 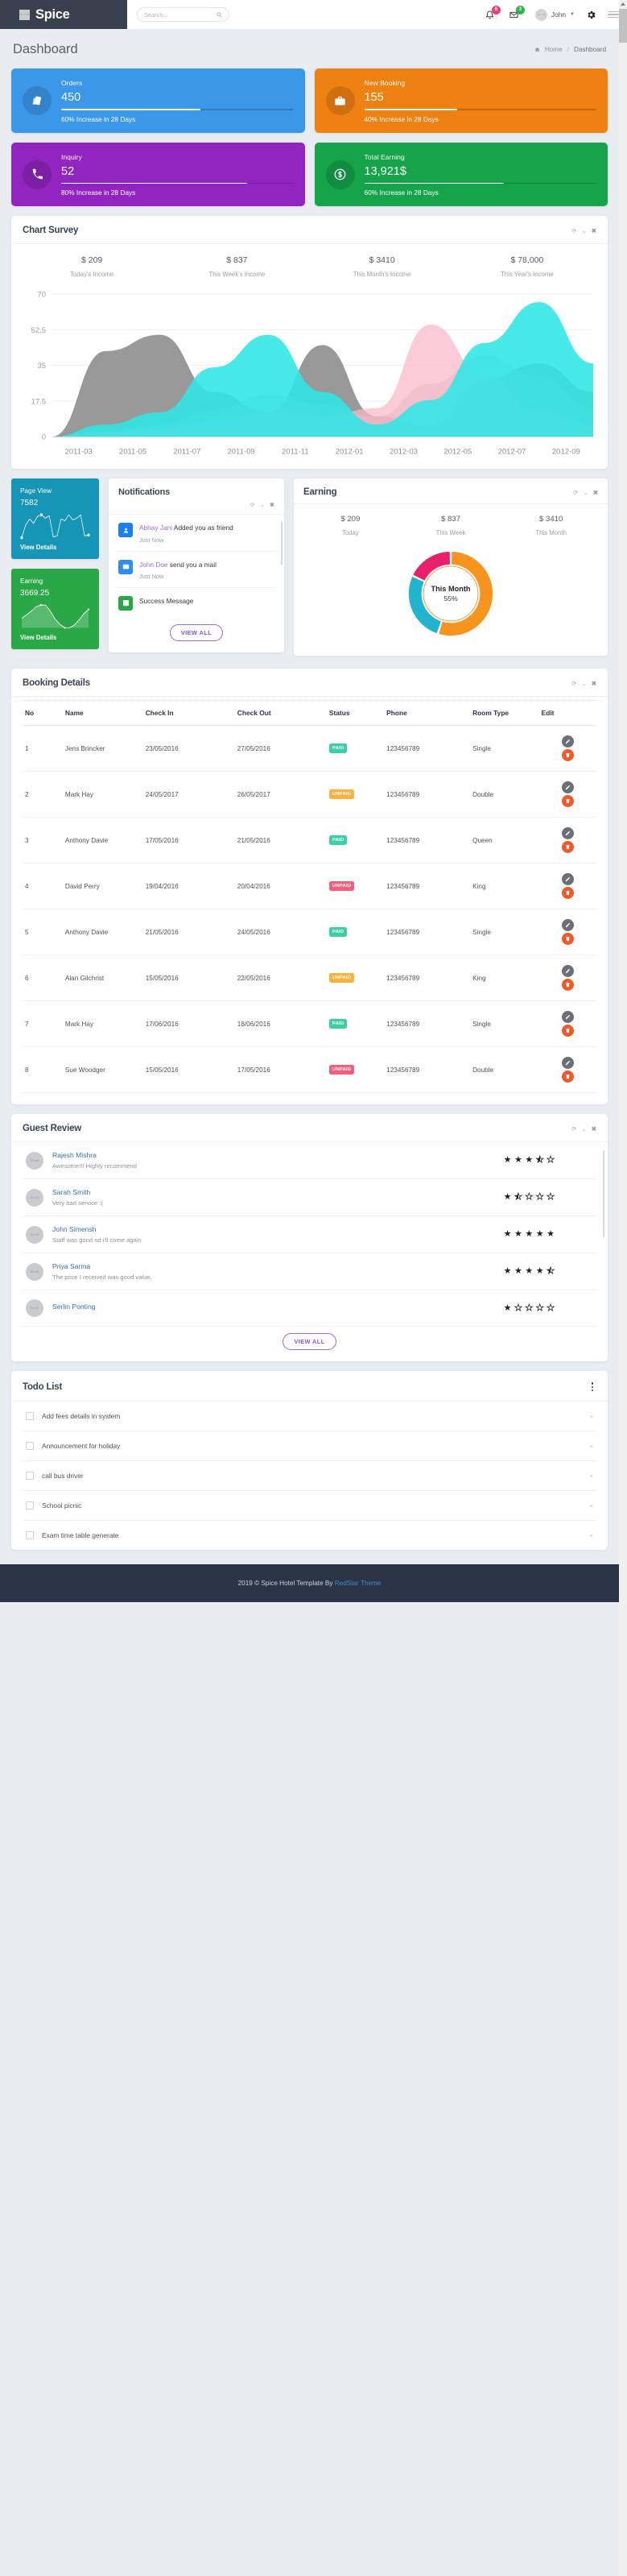 I want to click on earning-mini-card: Earning 3669.25 View Details, so click(x=55, y=609).